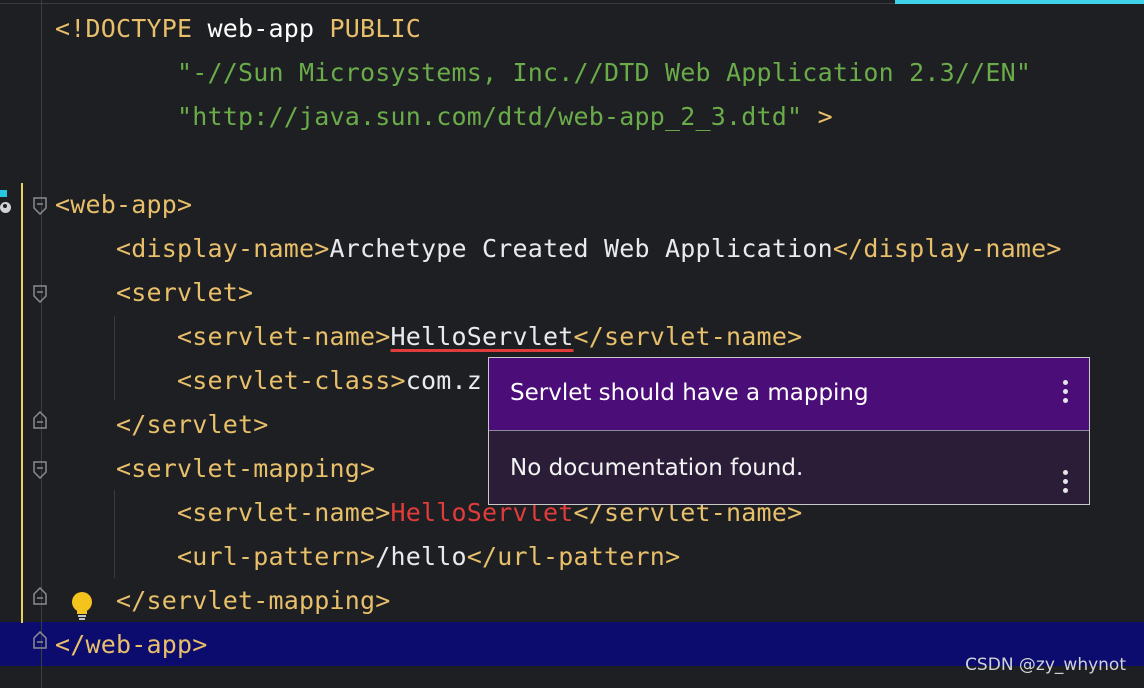 Image resolution: width=1144 pixels, height=688 pixels. I want to click on code-token: <servlet>, so click(154, 292).